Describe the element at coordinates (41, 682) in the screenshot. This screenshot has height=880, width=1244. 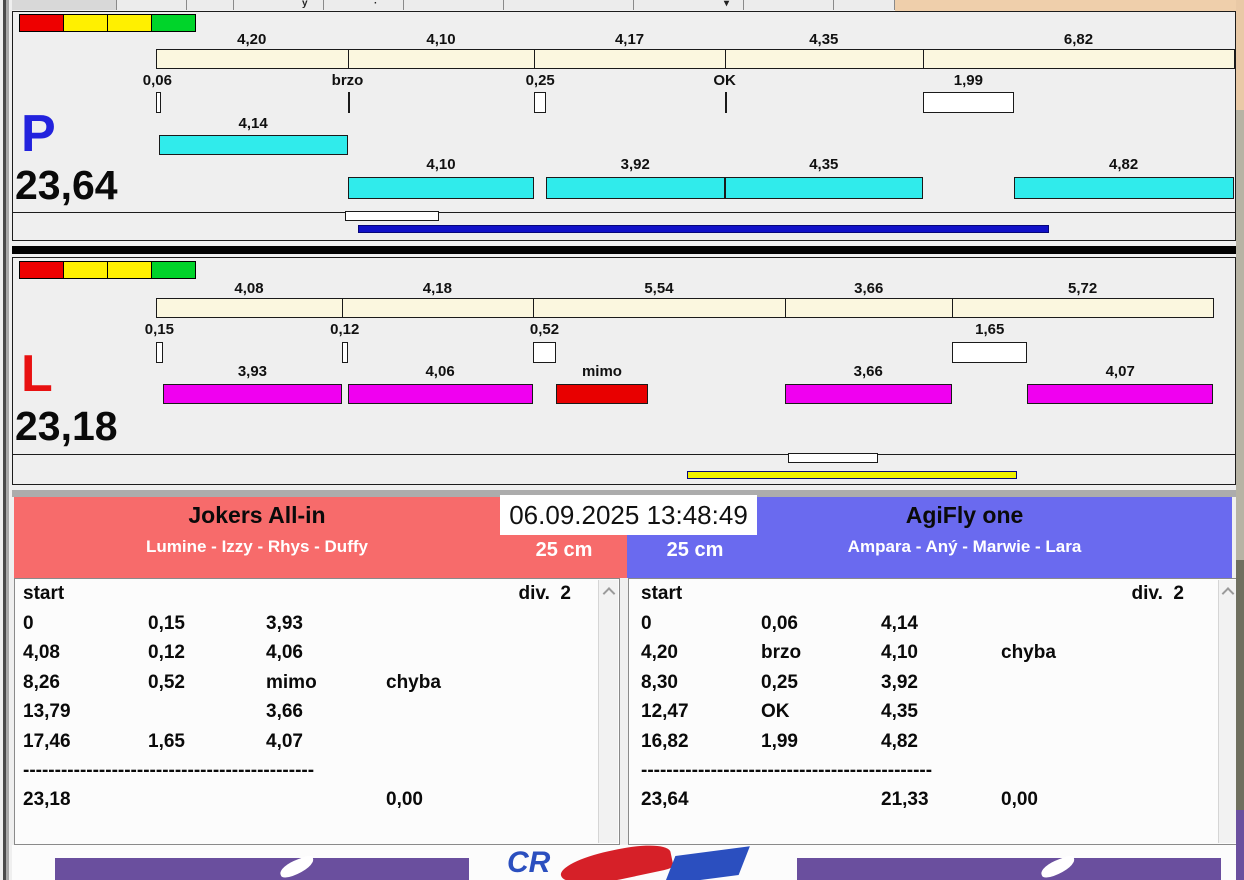
I see `table-cell: 8,26` at that location.